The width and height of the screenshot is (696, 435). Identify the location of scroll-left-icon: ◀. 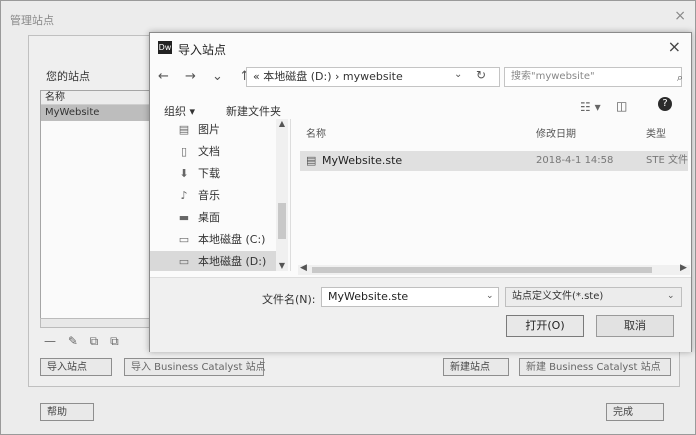
(303, 268).